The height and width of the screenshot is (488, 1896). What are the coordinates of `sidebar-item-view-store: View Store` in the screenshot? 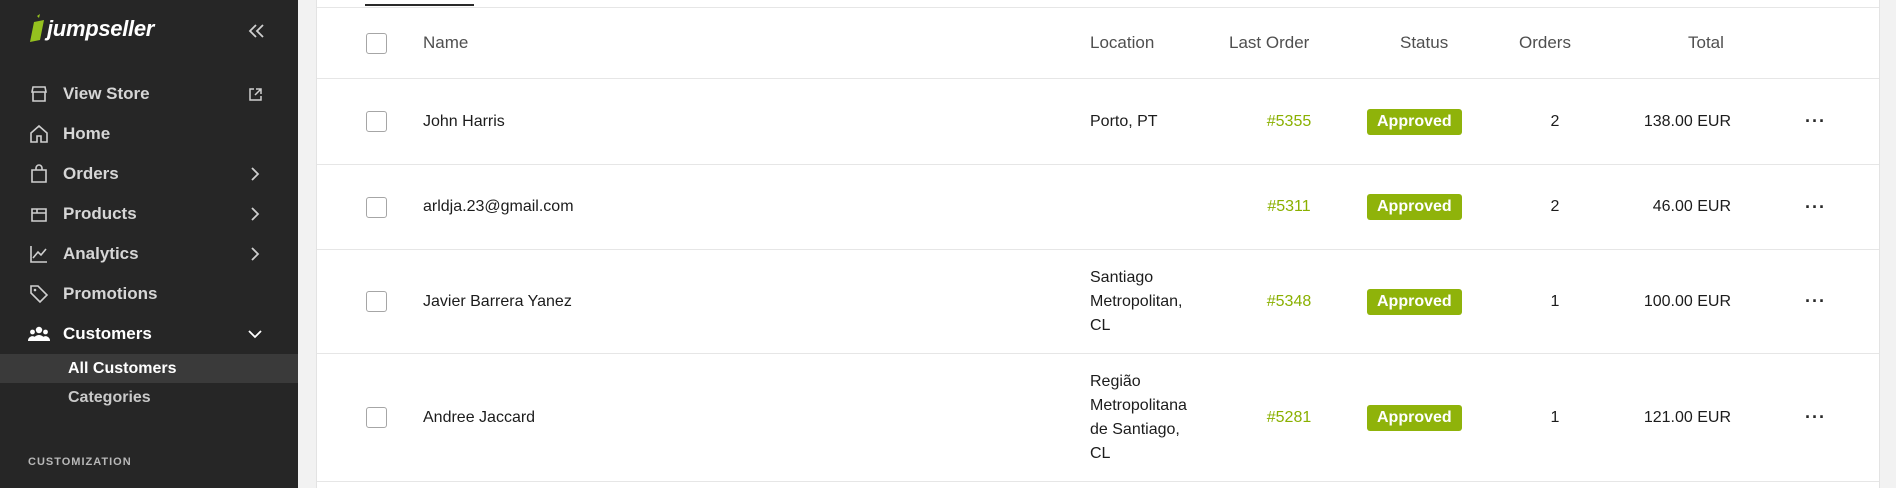 It's located at (149, 94).